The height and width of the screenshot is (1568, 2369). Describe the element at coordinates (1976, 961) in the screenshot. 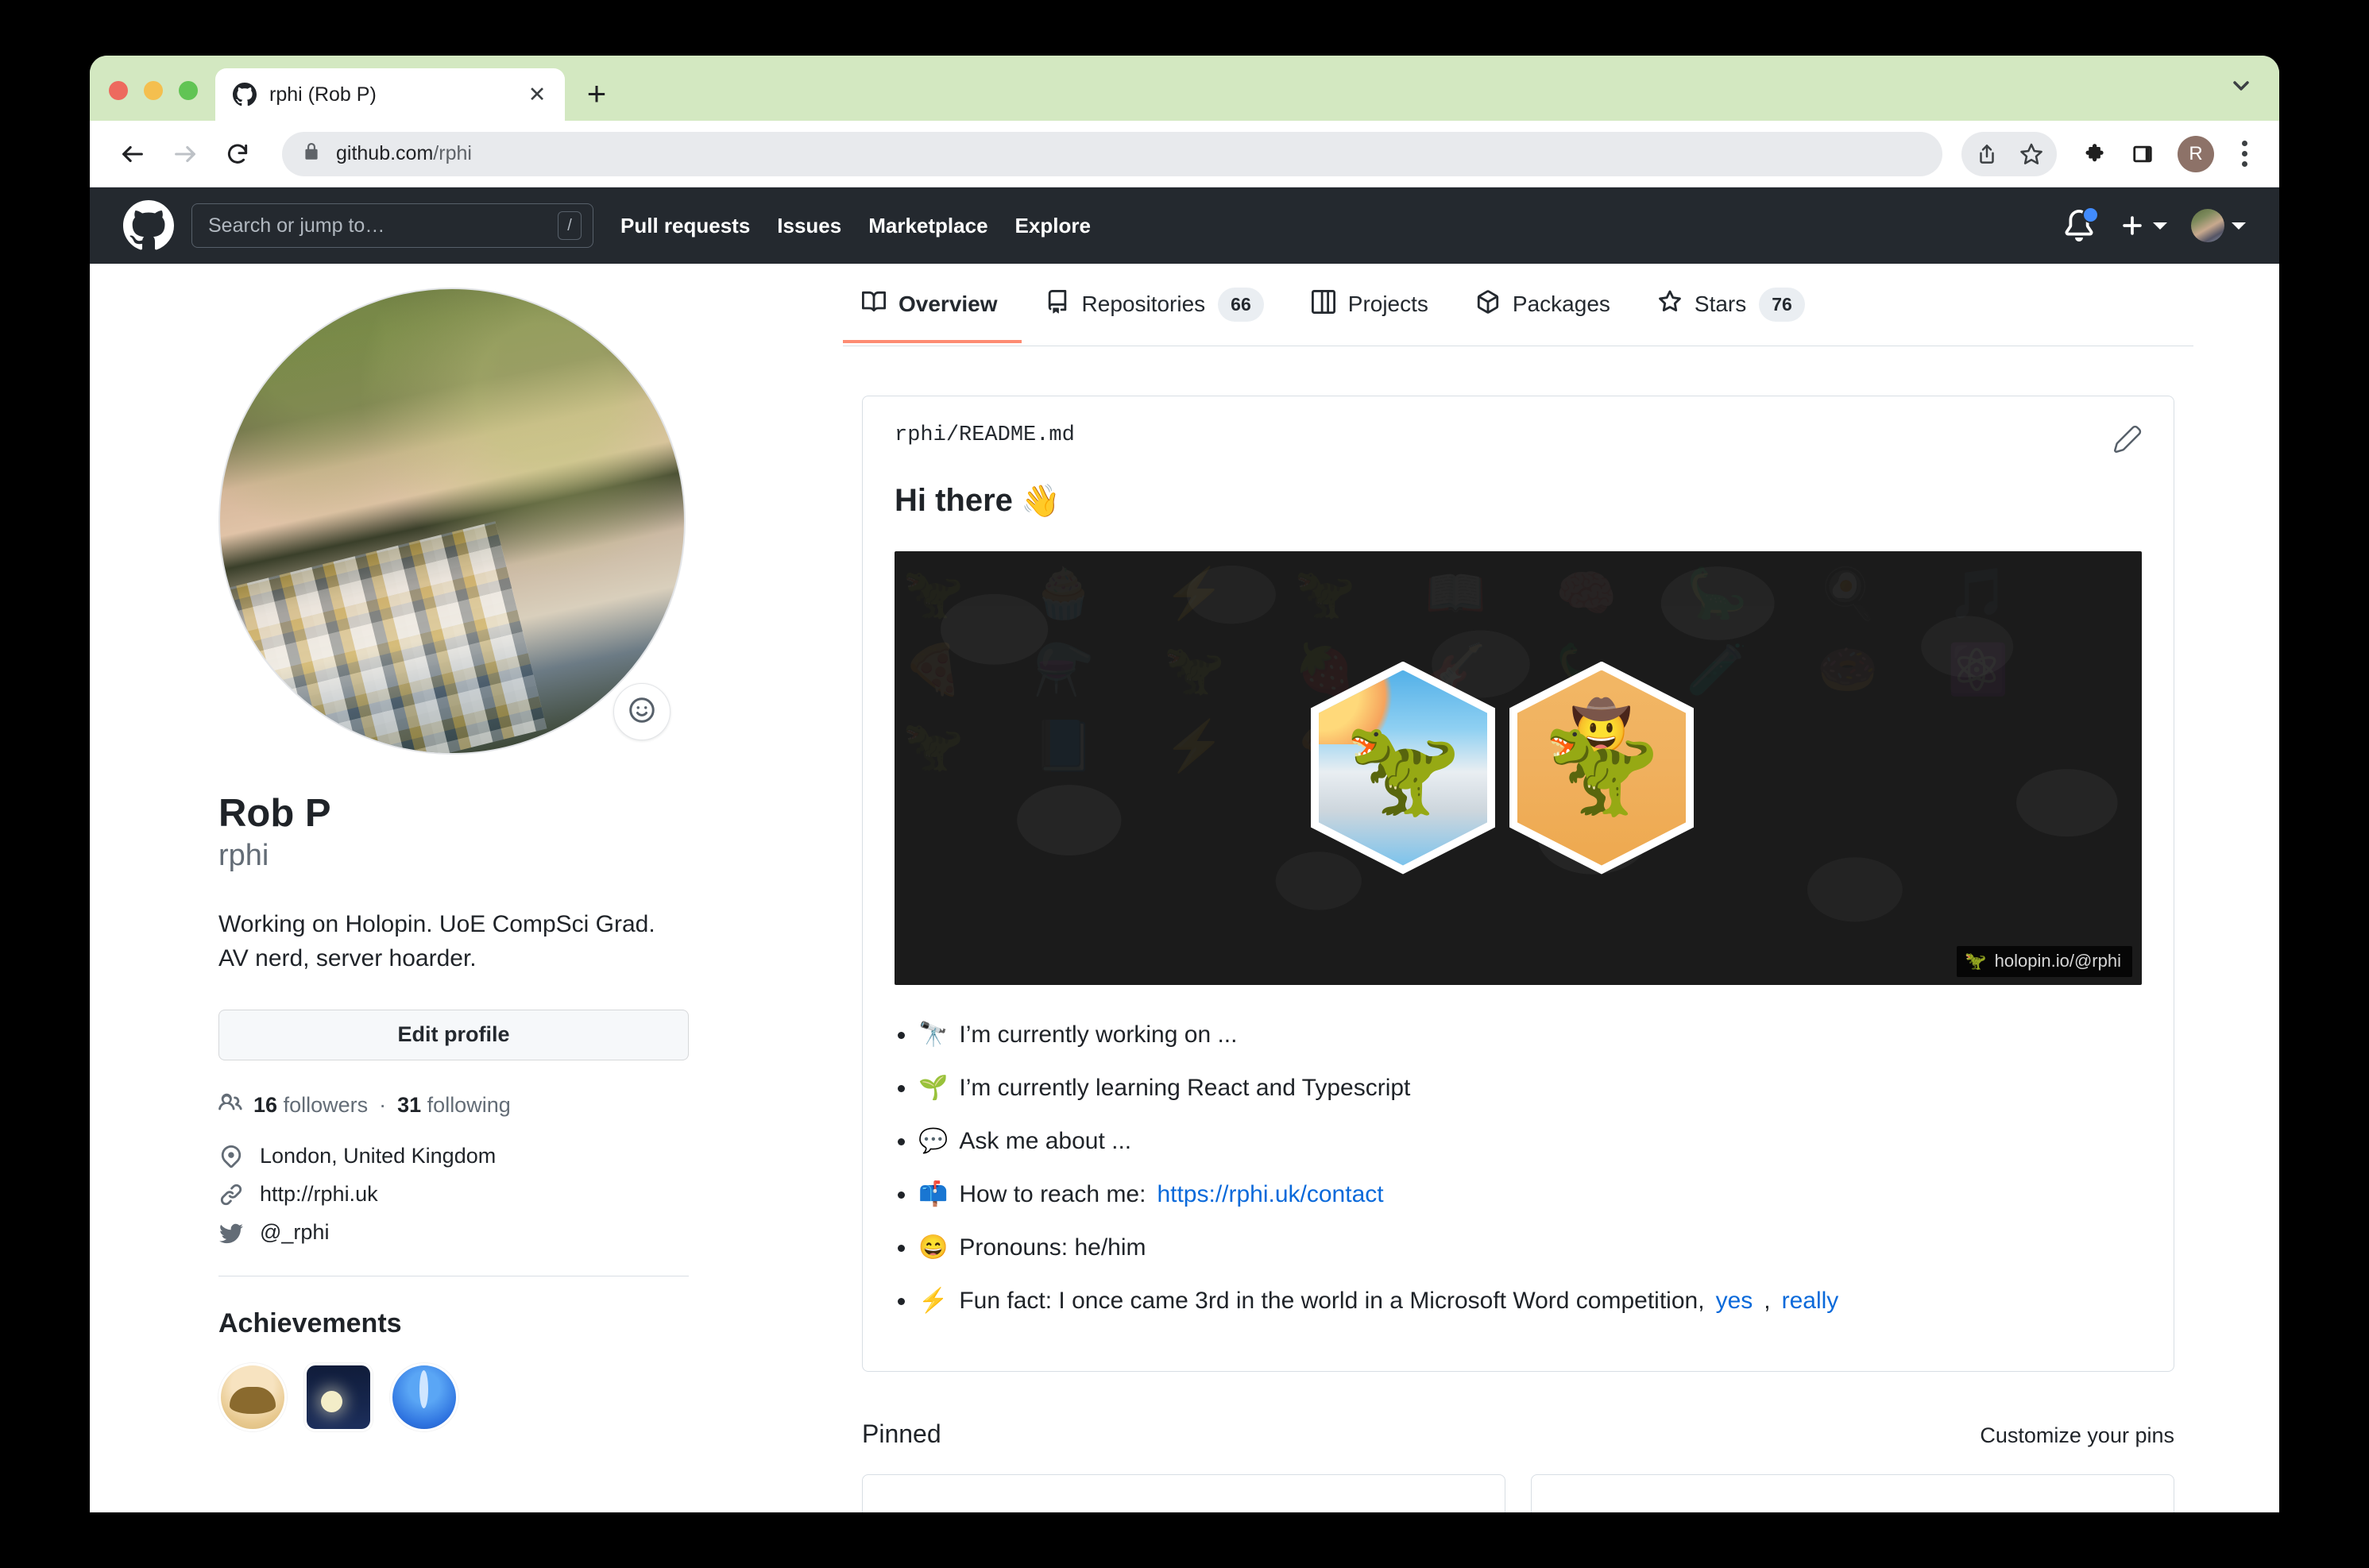

I see `holopin-dino-icon: 🦖` at that location.